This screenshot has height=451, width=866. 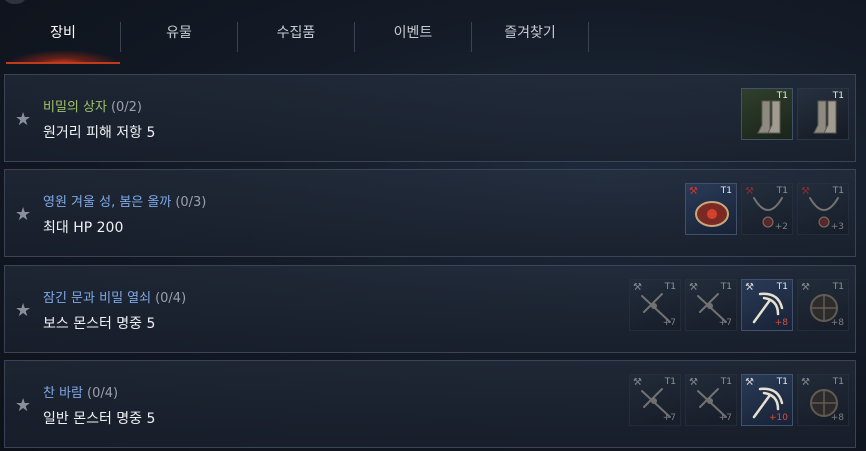 I want to click on collection-stat-bonus: 최대 HP 200, so click(x=83, y=228).